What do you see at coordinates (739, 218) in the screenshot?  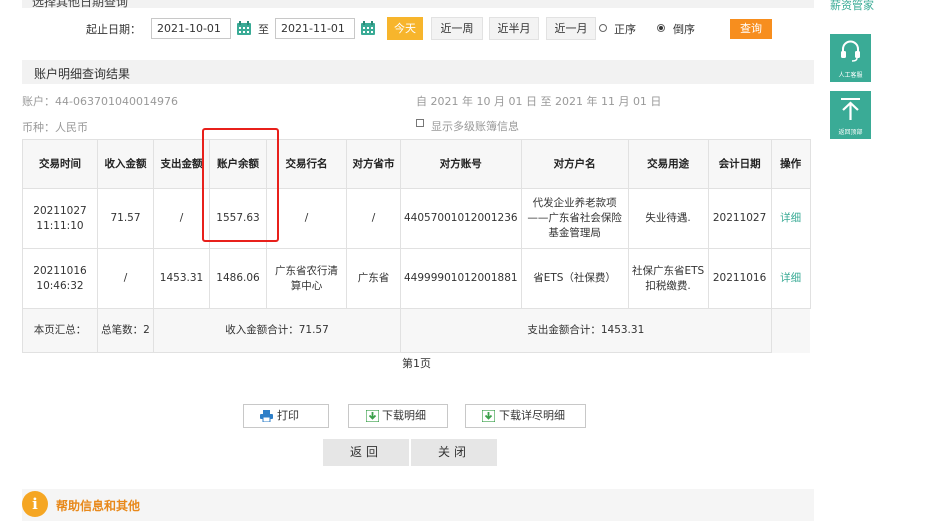 I see `date-cell: 20211027` at bounding box center [739, 218].